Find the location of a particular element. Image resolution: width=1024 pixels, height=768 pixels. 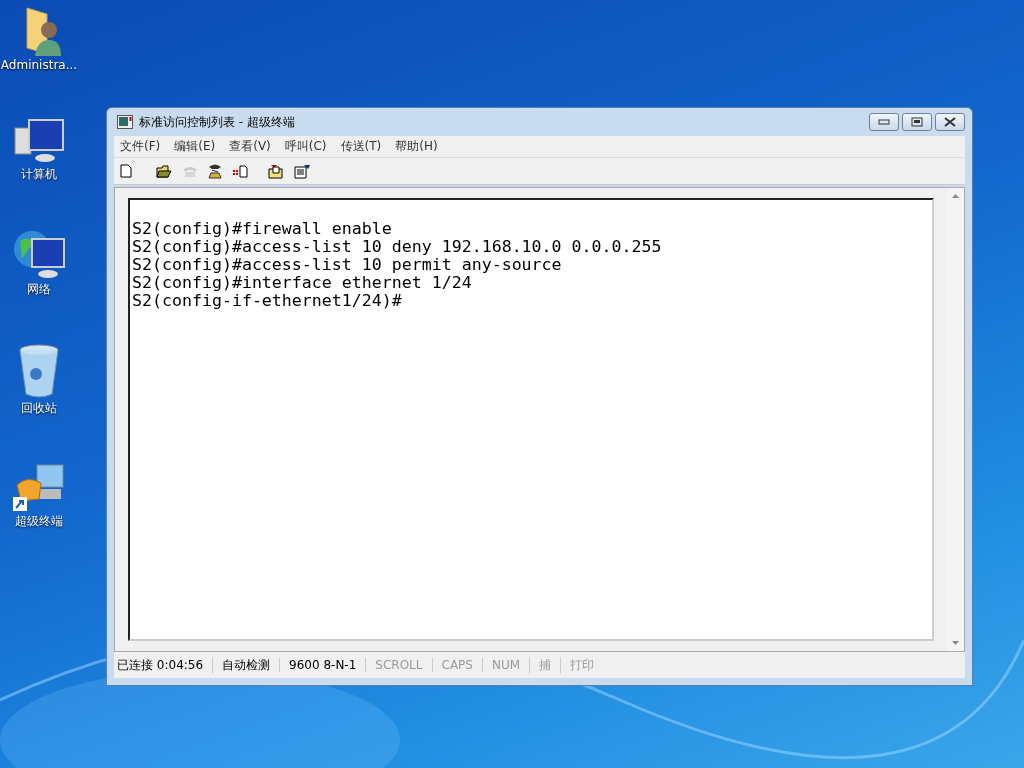

terminal-line: S2(config)#access-list 10 permit any-source is located at coordinates (347, 265).